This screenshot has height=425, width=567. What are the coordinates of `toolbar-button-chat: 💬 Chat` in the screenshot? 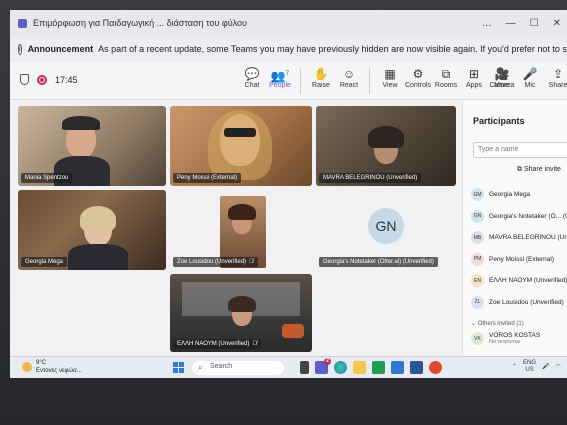 It's located at (252, 81).